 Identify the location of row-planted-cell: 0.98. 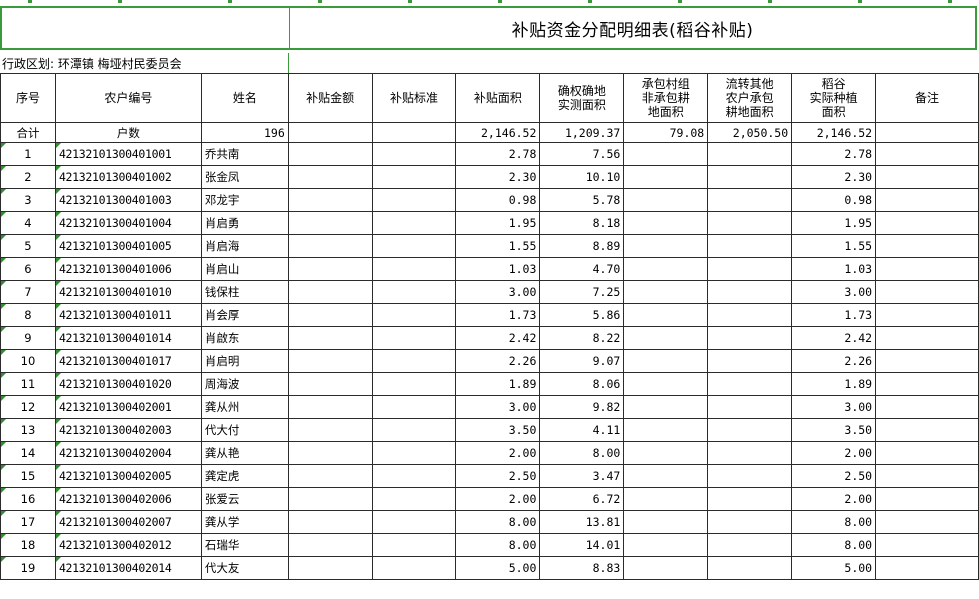
(834, 200).